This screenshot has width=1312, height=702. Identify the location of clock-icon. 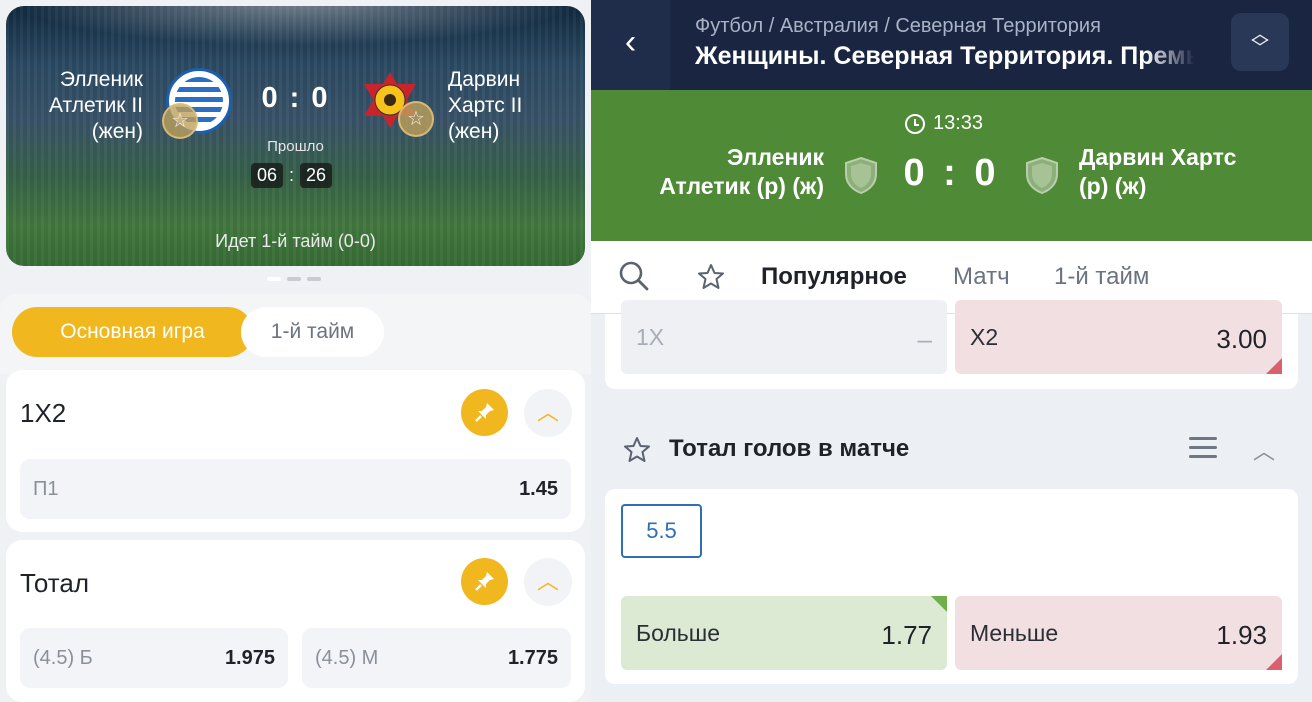
(915, 123).